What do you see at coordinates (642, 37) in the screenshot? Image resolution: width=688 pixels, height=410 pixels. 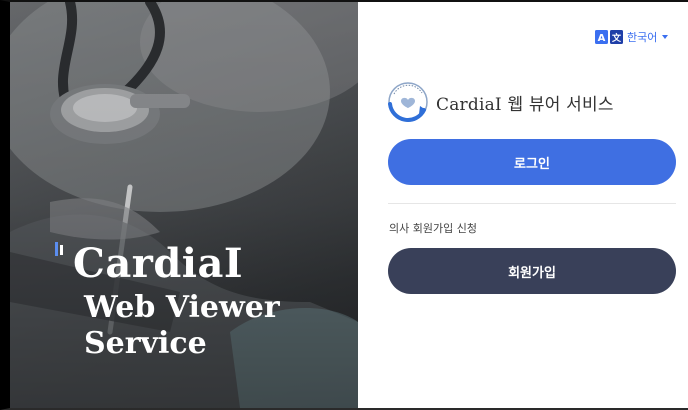 I see `language-label: 한국어` at bounding box center [642, 37].